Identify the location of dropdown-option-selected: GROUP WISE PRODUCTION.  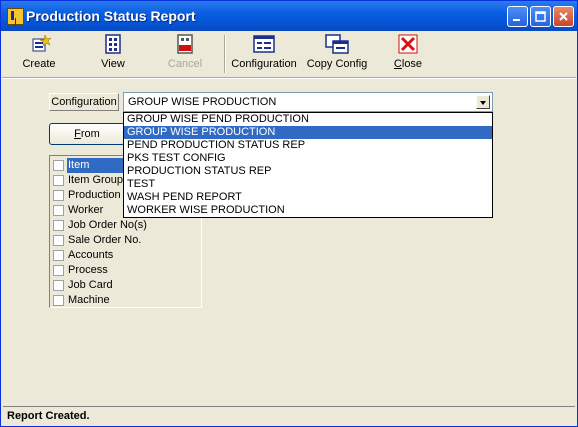
(308, 132).